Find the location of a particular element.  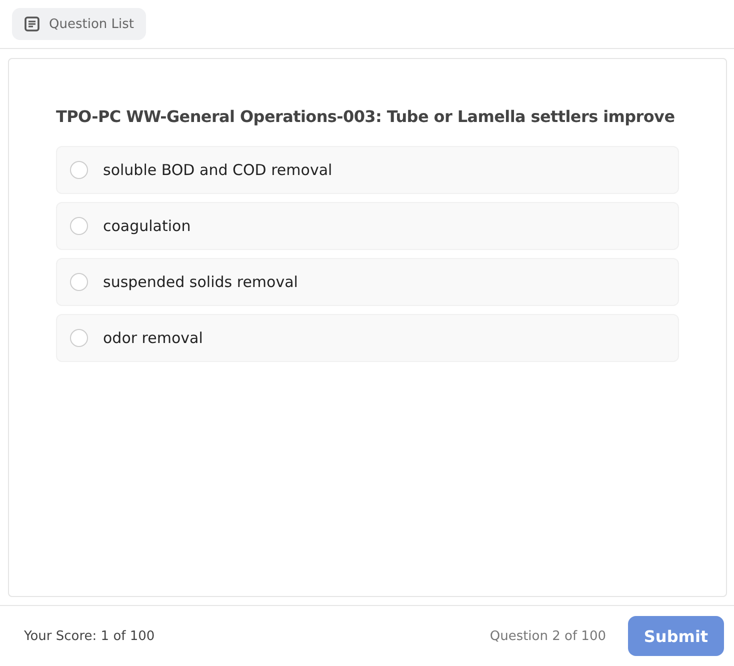

question-counter: Question 2 of 100 is located at coordinates (548, 636).